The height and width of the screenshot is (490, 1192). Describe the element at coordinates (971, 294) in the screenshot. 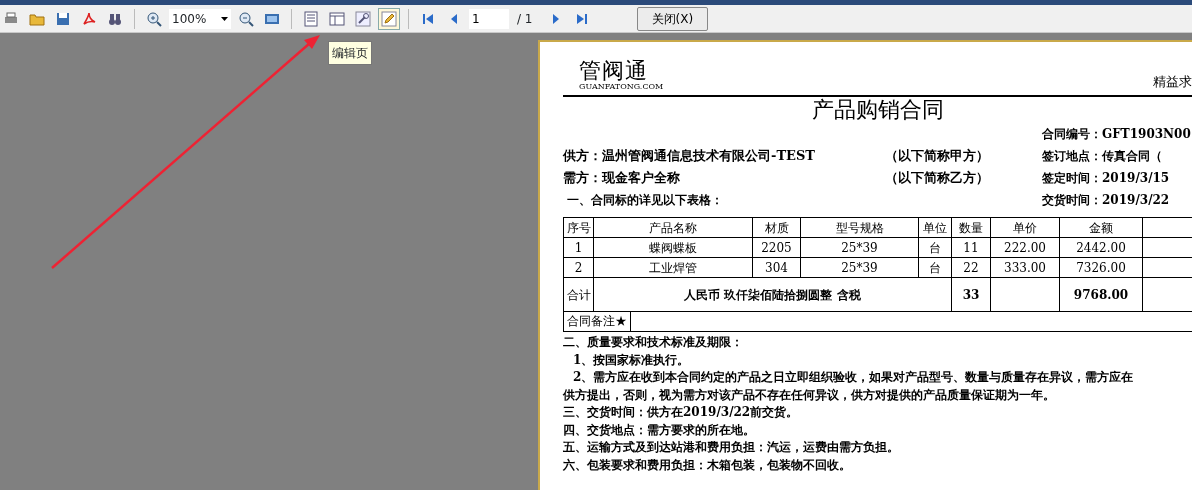

I see `table-cell: 33` at that location.